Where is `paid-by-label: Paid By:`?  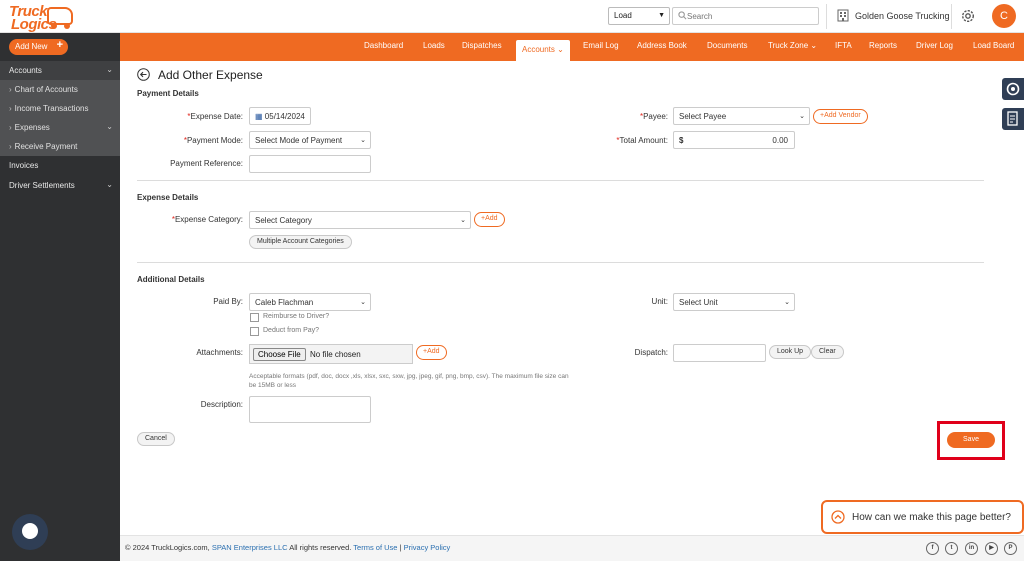 paid-by-label: Paid By: is located at coordinates (228, 301).